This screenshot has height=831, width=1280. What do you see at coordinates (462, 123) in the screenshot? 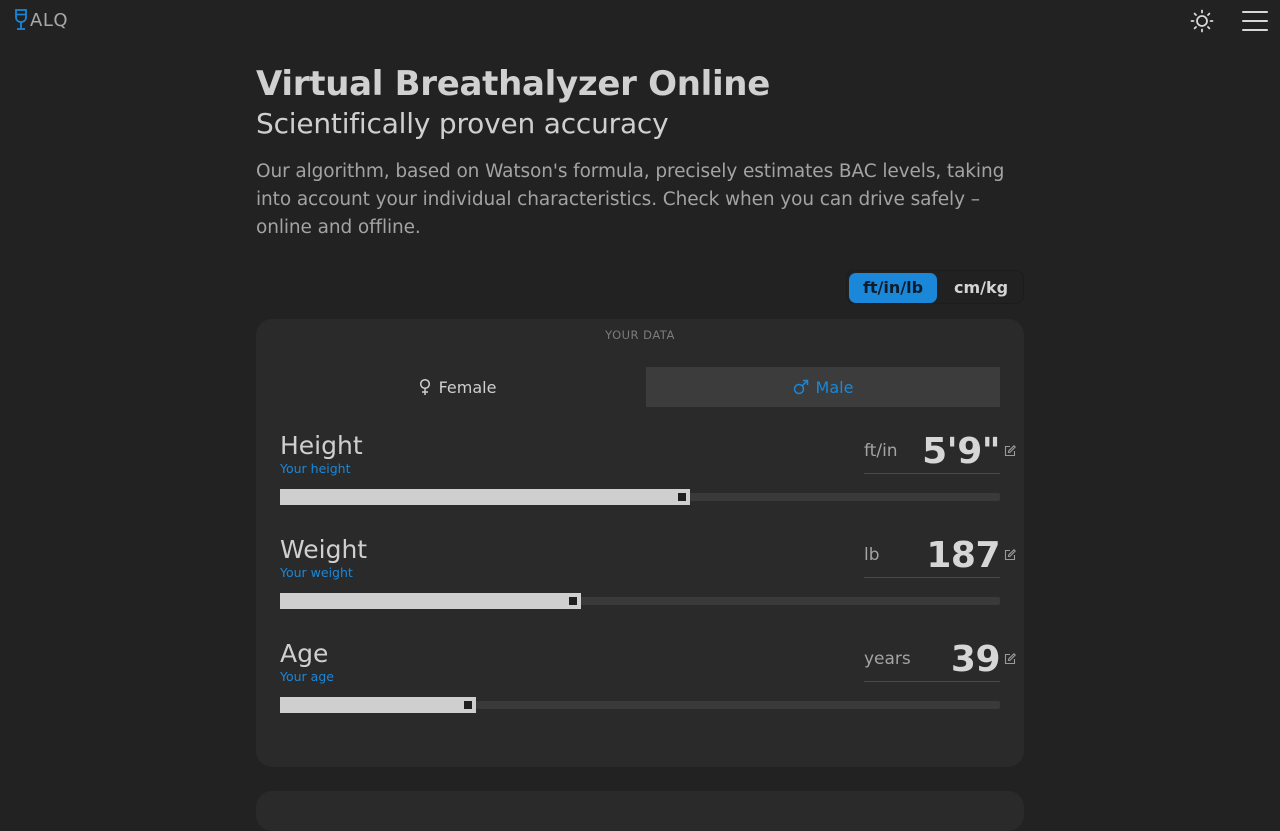
I see `page-subtitle: Scientifically proven accuracy` at bounding box center [462, 123].